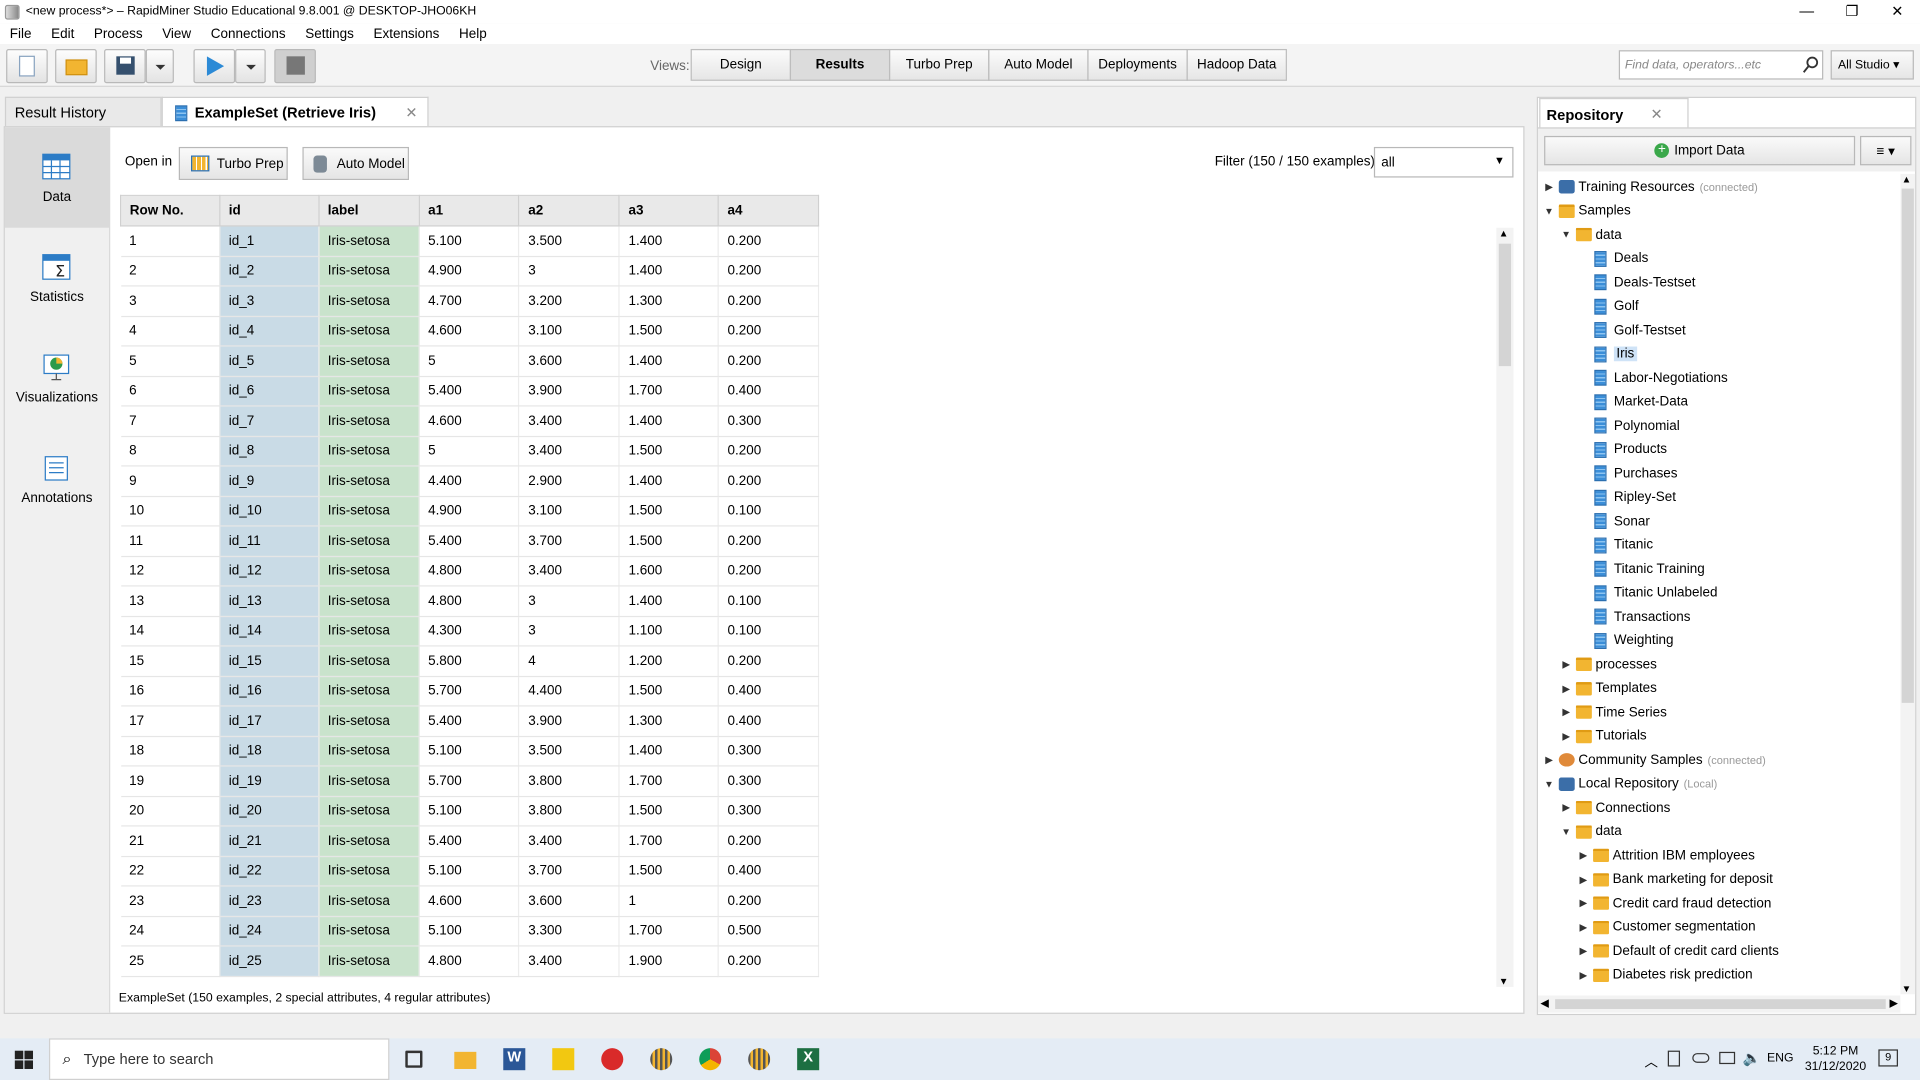 This screenshot has height=1080, width=1920. What do you see at coordinates (83, 112) in the screenshot?
I see `tab-result-history: Result History` at bounding box center [83, 112].